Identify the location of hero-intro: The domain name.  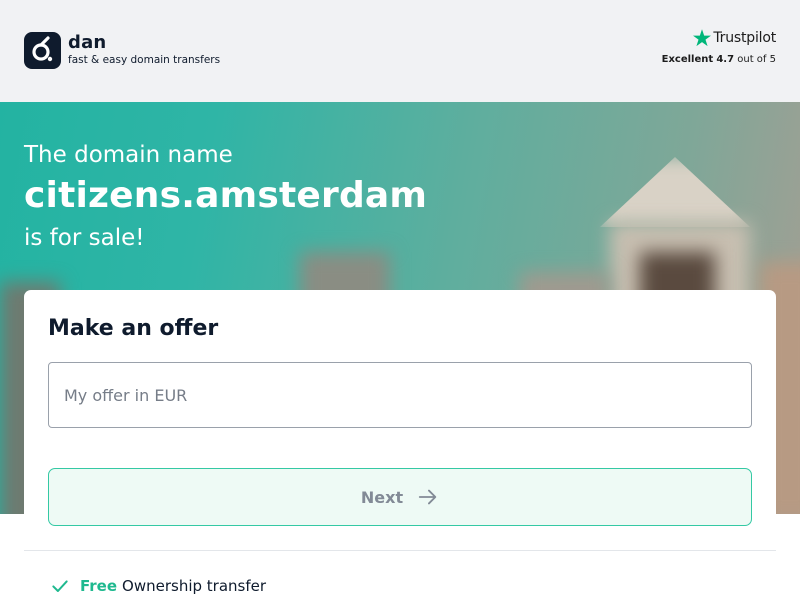
(128, 155).